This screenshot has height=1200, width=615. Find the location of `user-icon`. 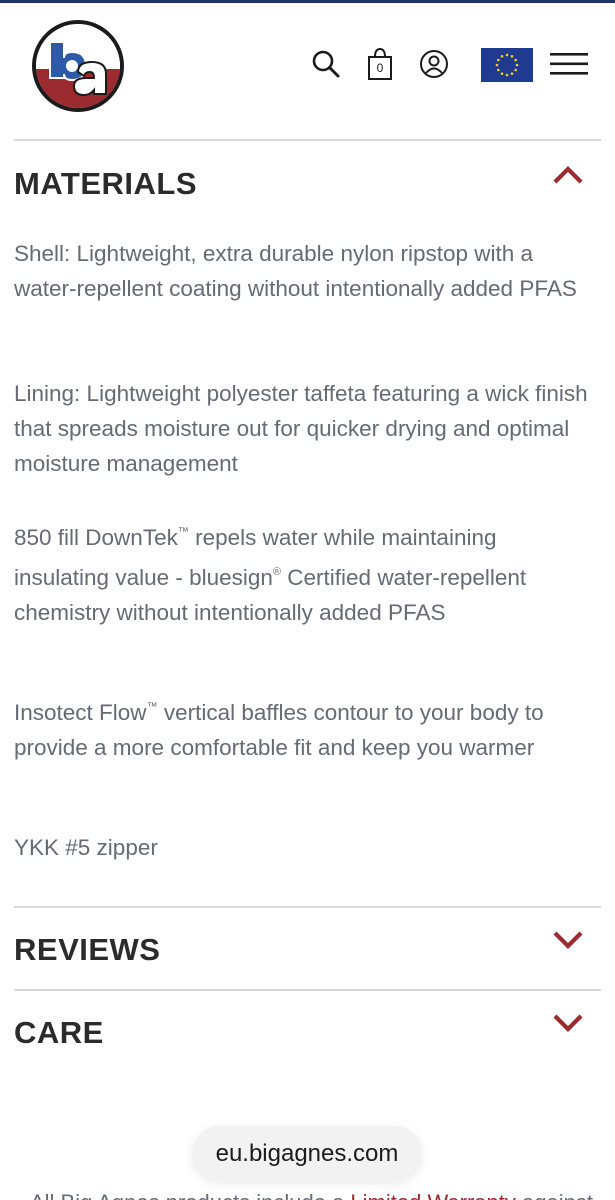

user-icon is located at coordinates (434, 64).